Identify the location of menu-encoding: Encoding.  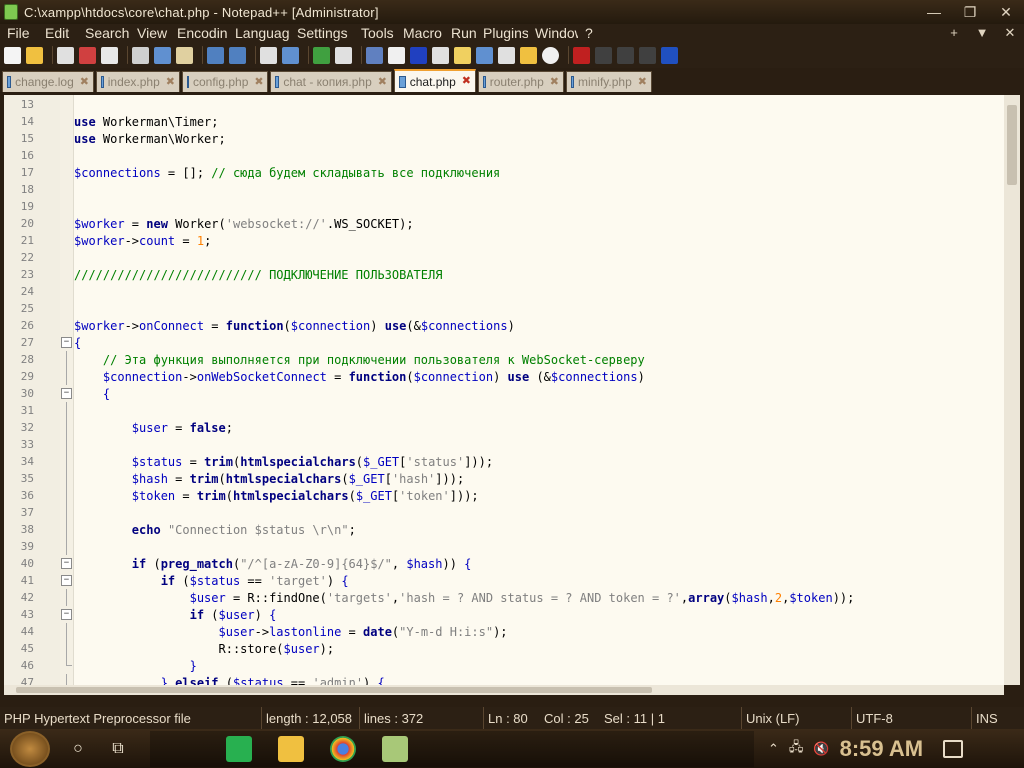
(199, 33).